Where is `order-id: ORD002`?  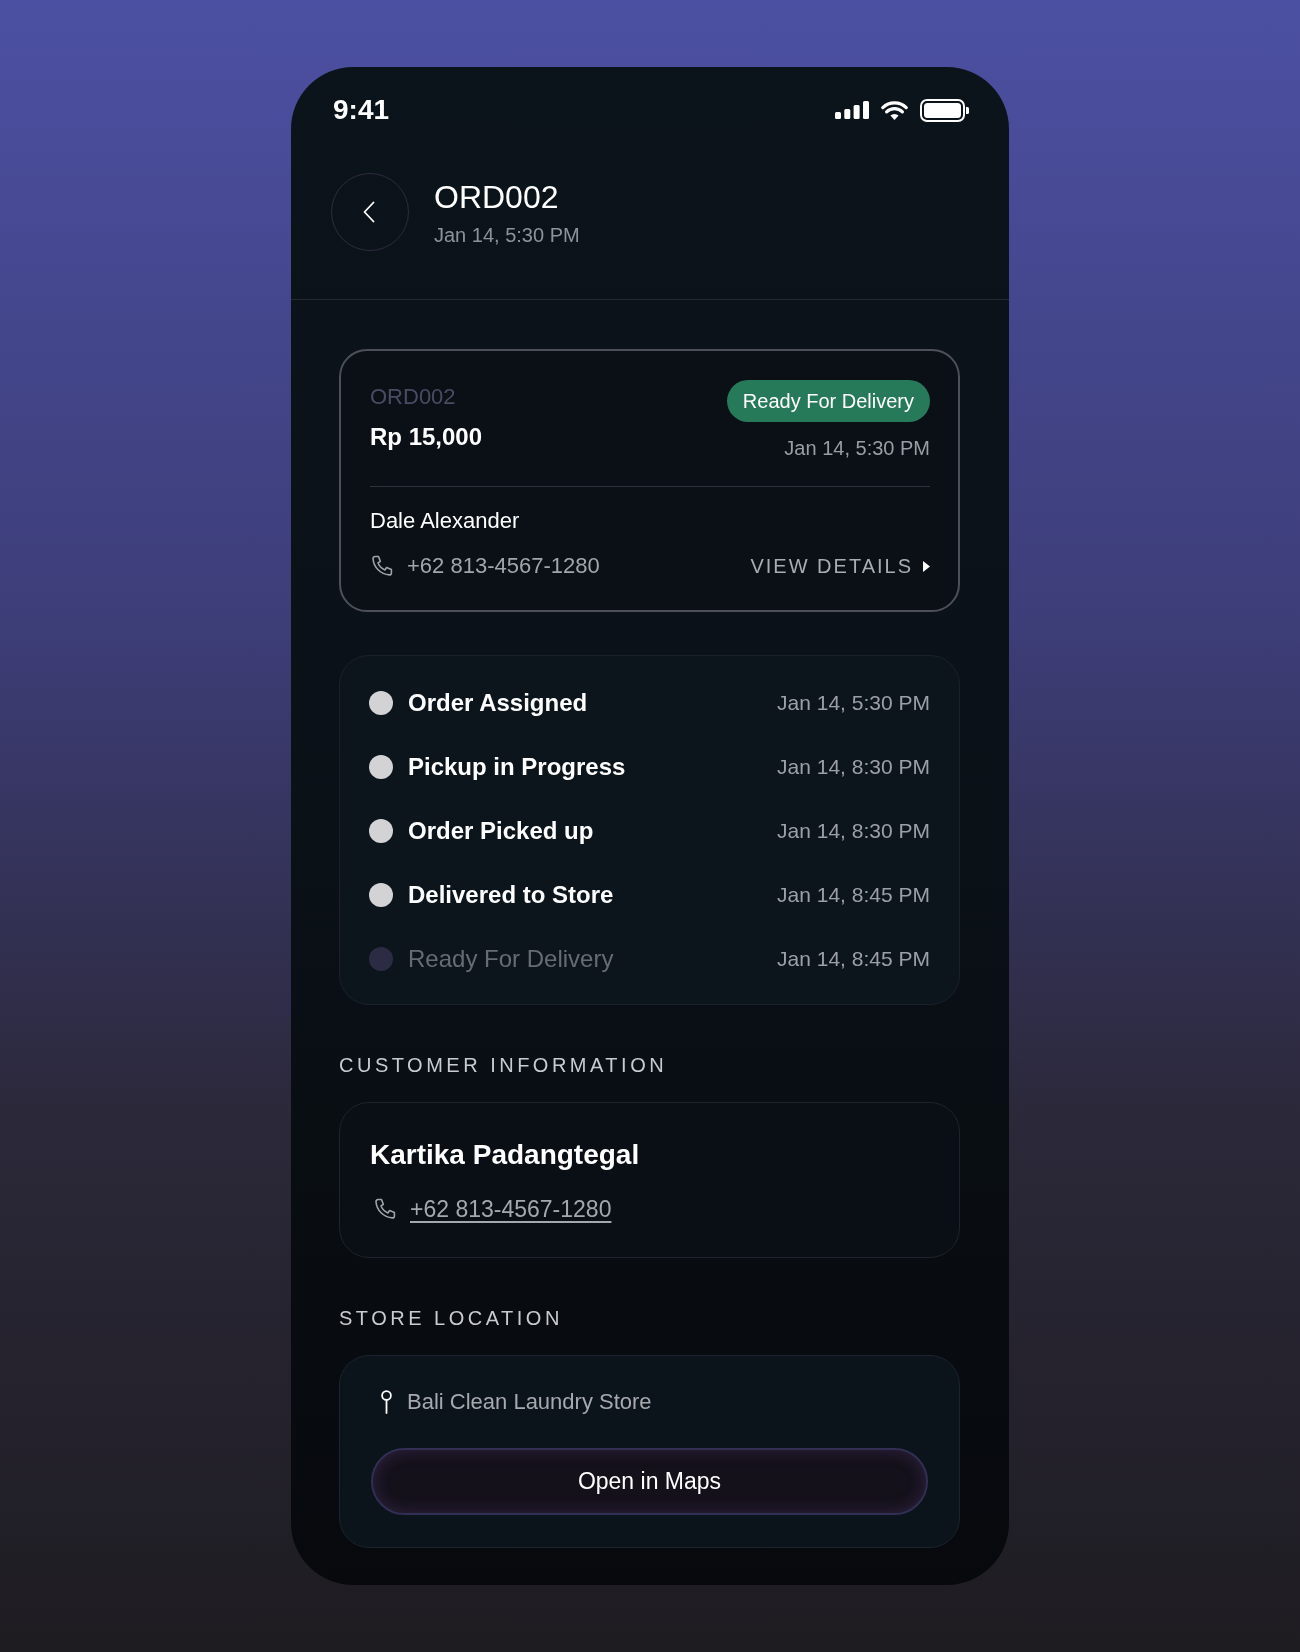
order-id: ORD002 is located at coordinates (413, 397).